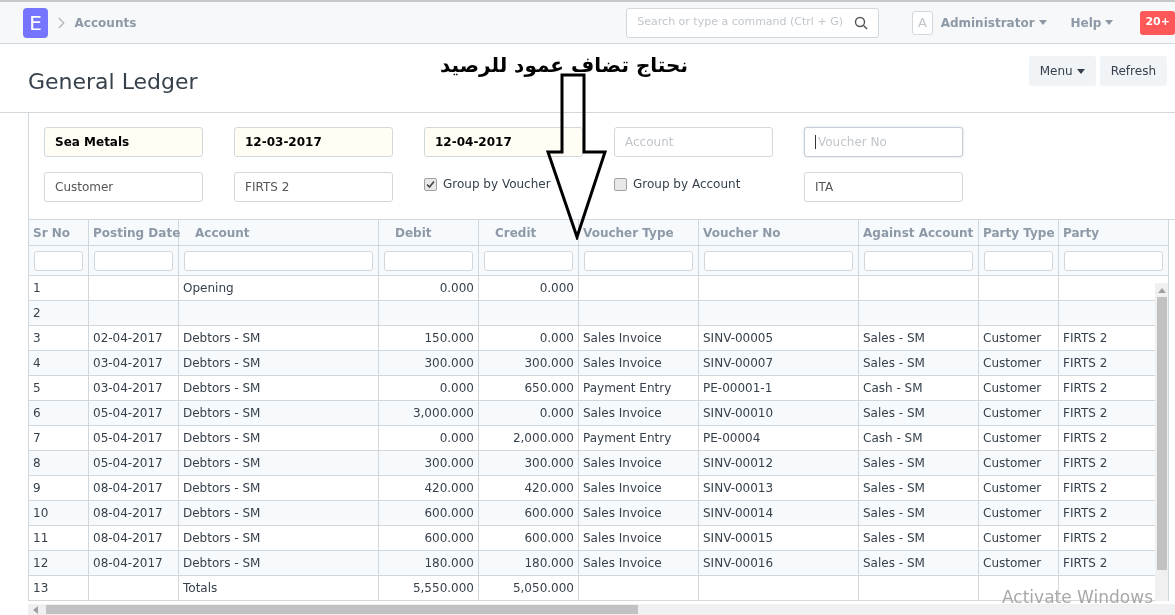 Image resolution: width=1175 pixels, height=615 pixels. Describe the element at coordinates (893, 438) in the screenshot. I see `table-cell-text: Cash - SM` at that location.